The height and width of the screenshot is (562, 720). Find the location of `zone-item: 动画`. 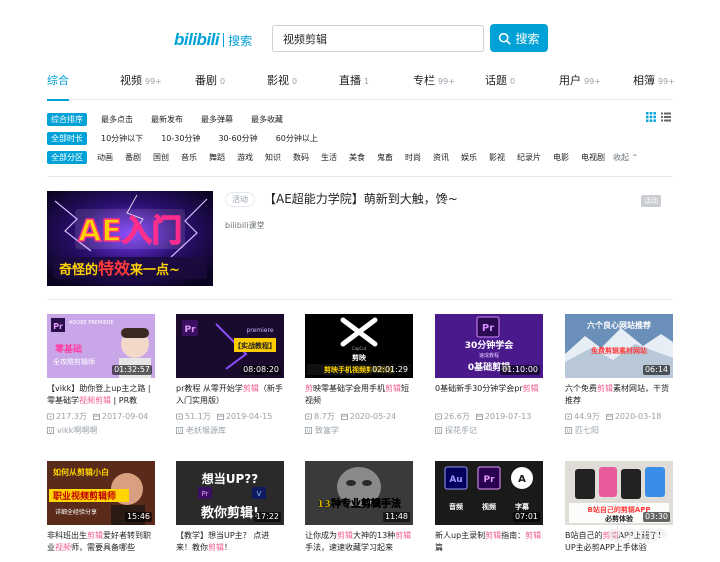

zone-item: 动画 is located at coordinates (105, 157).